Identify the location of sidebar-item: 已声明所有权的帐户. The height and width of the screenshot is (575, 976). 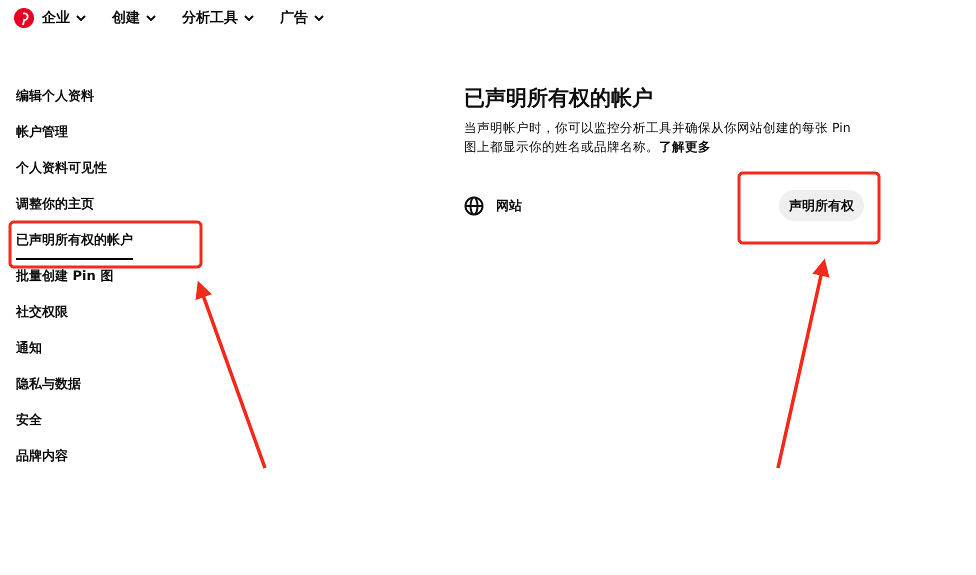
(74, 242).